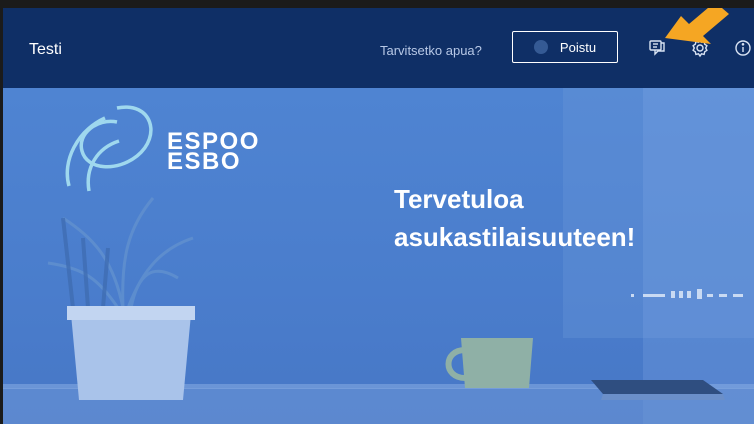 This screenshot has height=424, width=754. What do you see at coordinates (540, 47) in the screenshot?
I see `leave-indicator-icon` at bounding box center [540, 47].